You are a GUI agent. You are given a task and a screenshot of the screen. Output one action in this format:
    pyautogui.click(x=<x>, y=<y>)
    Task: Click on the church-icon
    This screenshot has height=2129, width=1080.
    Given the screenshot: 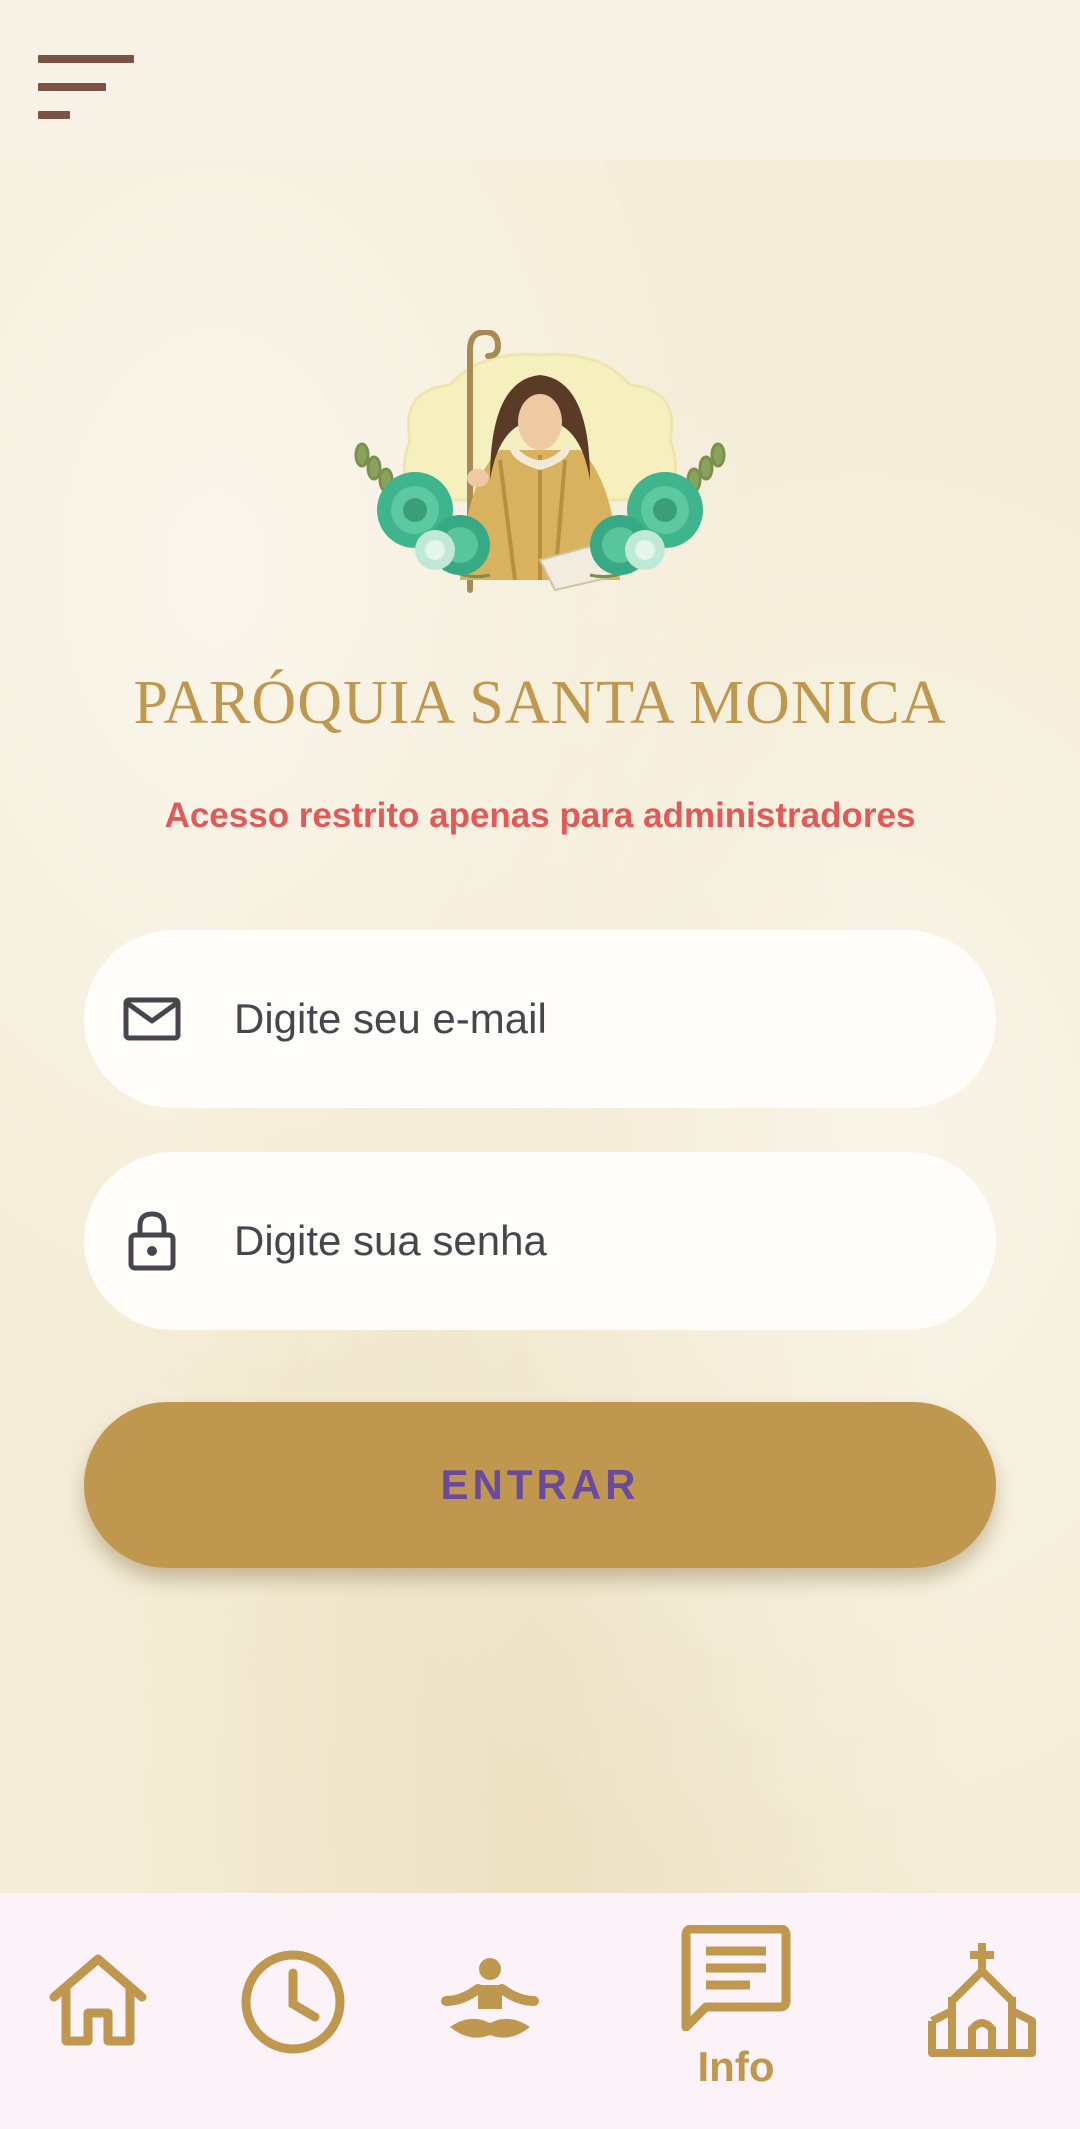 What is the action you would take?
    pyautogui.click(x=982, y=2000)
    